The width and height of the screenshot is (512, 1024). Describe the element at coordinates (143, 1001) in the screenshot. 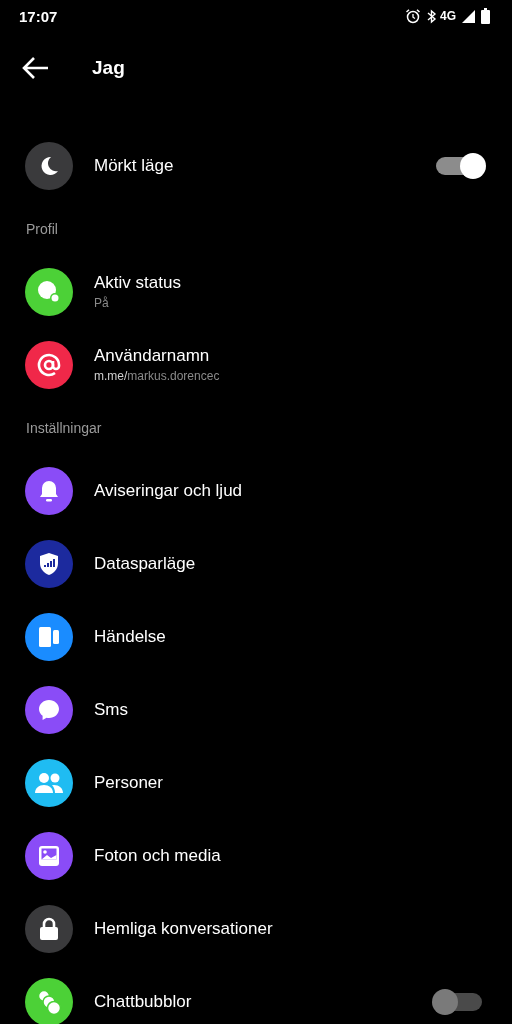

I see `setting-label: Chattbubblor` at that location.